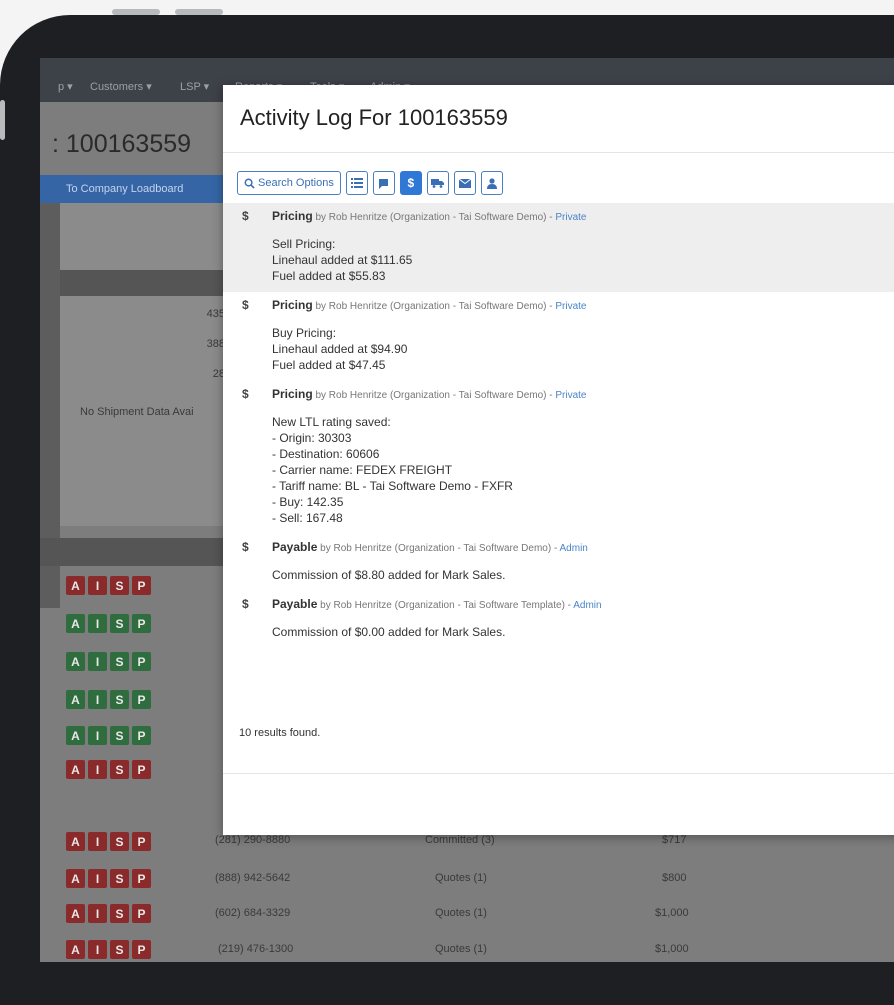  What do you see at coordinates (308, 502) in the screenshot?
I see `entry-line: - Buy: 142.35` at bounding box center [308, 502].